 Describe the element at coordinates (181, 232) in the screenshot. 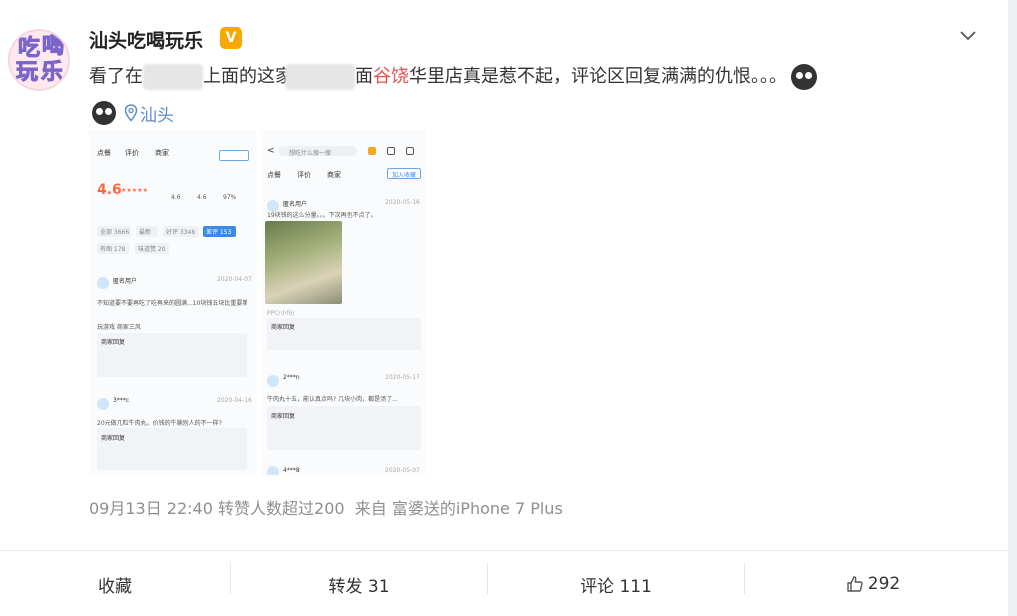

I see `filter-label: 好评 3346` at that location.